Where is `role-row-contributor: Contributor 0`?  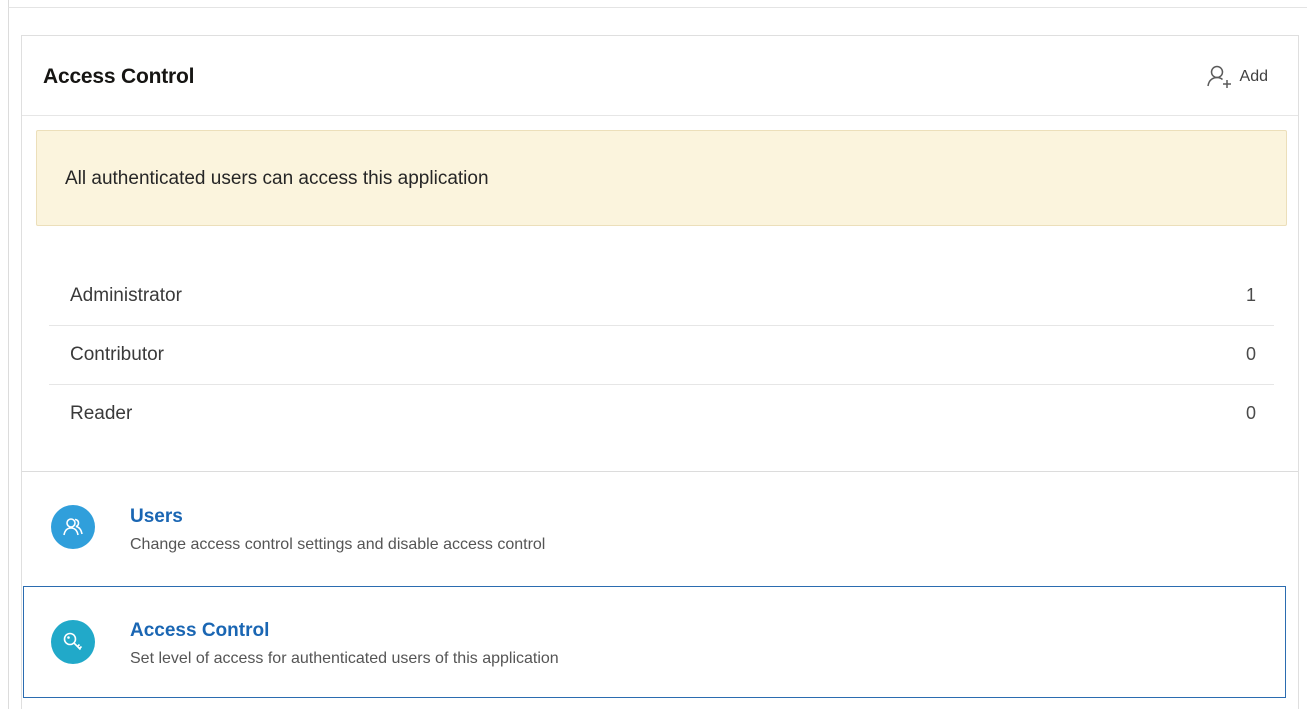
role-row-contributor: Contributor 0 is located at coordinates (661, 355).